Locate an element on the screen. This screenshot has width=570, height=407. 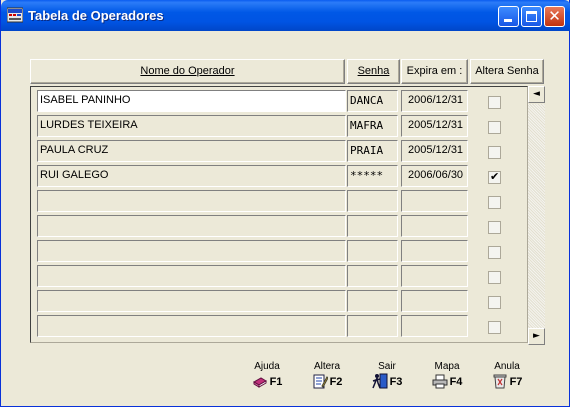
close-button: ✕ is located at coordinates (554, 16).